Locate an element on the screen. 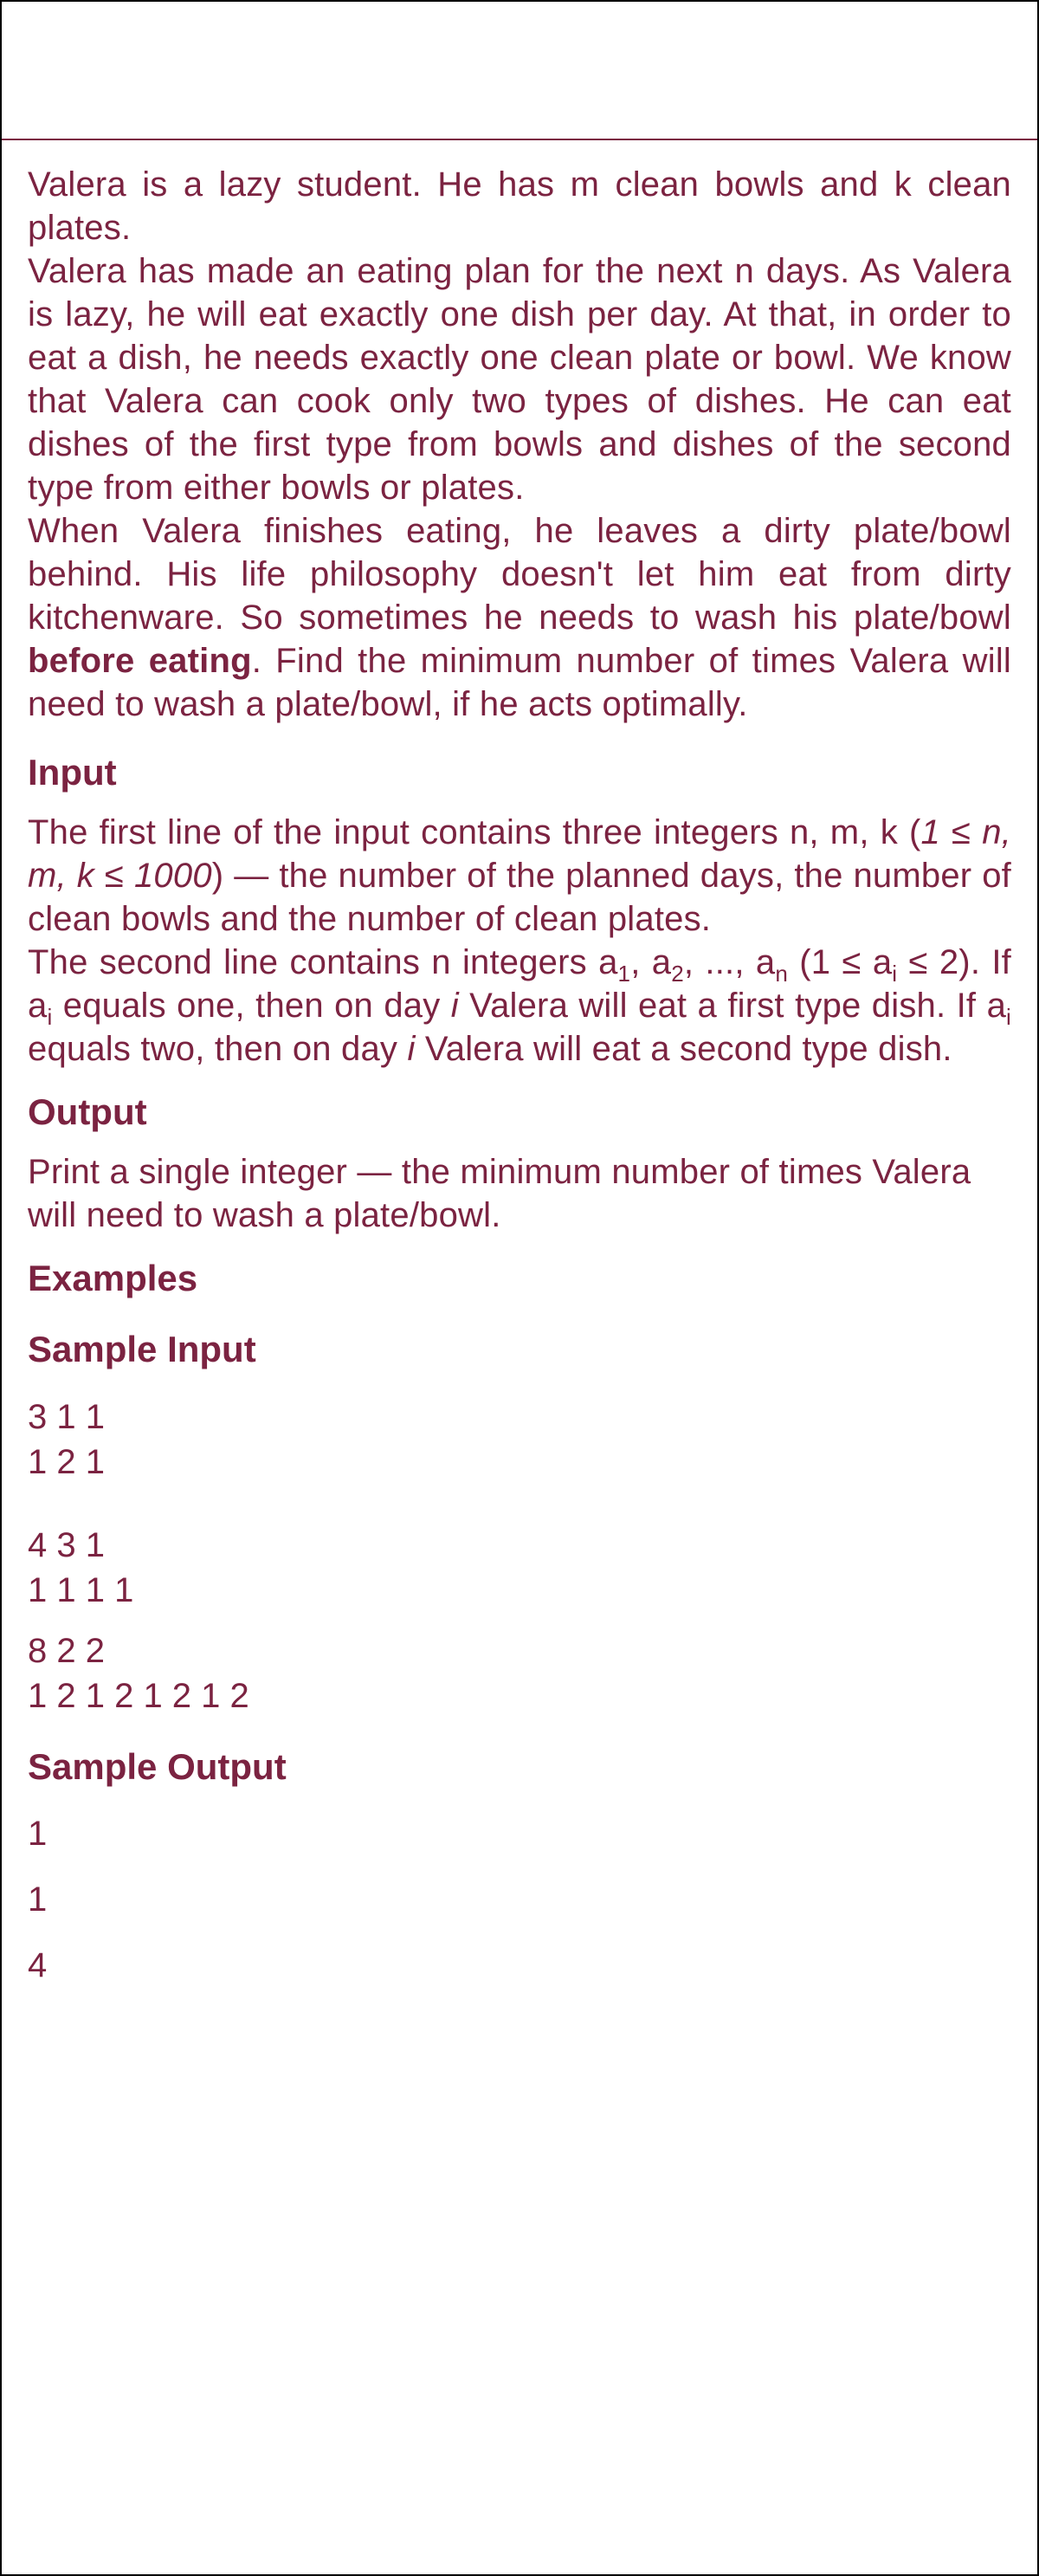 The image size is (1039, 2576). input-l2-h: equals two, then on day is located at coordinates (218, 1049).